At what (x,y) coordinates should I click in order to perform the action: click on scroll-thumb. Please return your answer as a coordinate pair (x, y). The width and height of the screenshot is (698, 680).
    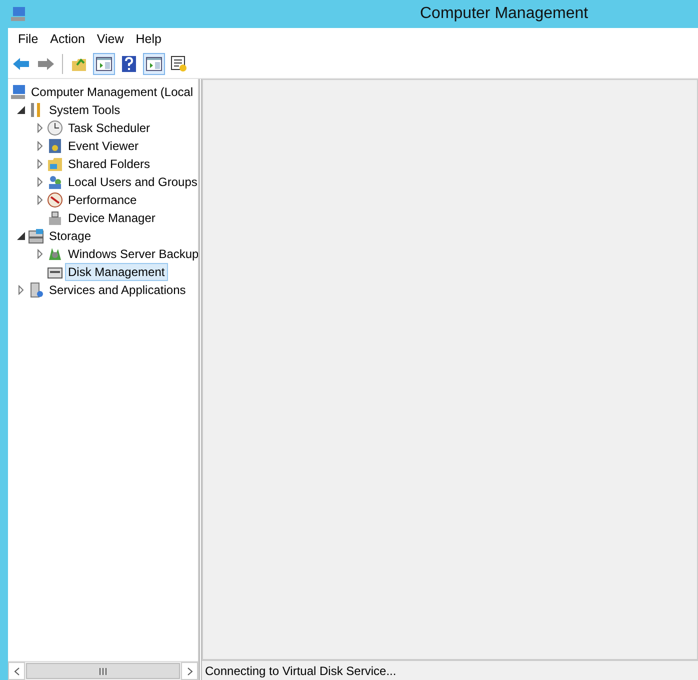
    Looking at the image, I should click on (103, 671).